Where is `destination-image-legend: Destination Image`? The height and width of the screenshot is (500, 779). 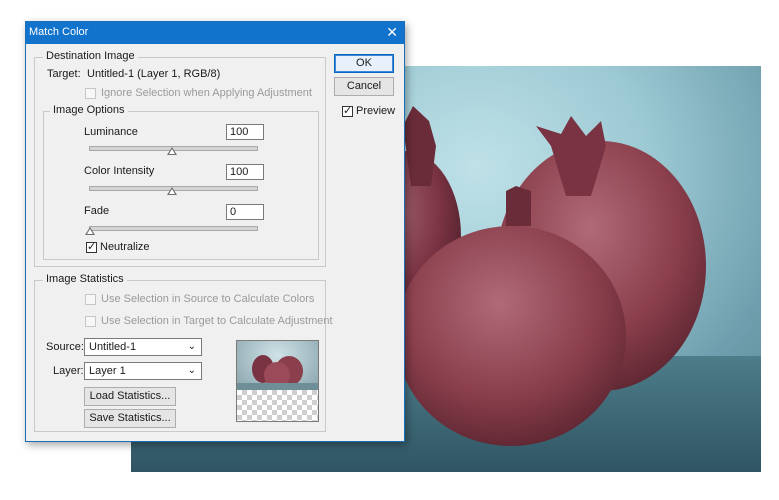
destination-image-legend: Destination Image is located at coordinates (90, 56).